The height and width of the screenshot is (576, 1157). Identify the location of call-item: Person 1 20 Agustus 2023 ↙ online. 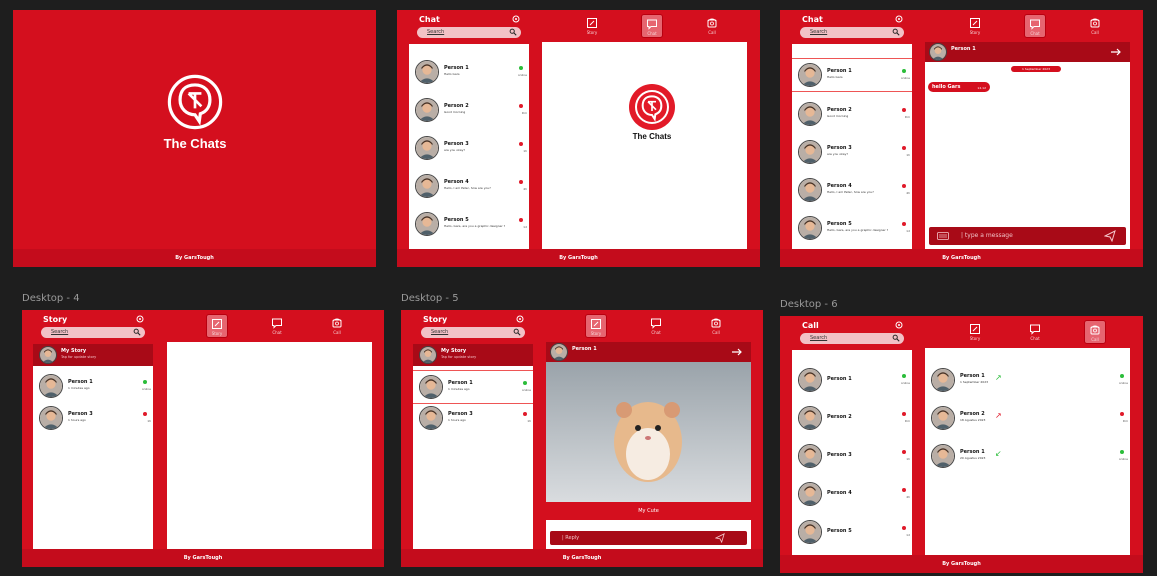
(1027, 456).